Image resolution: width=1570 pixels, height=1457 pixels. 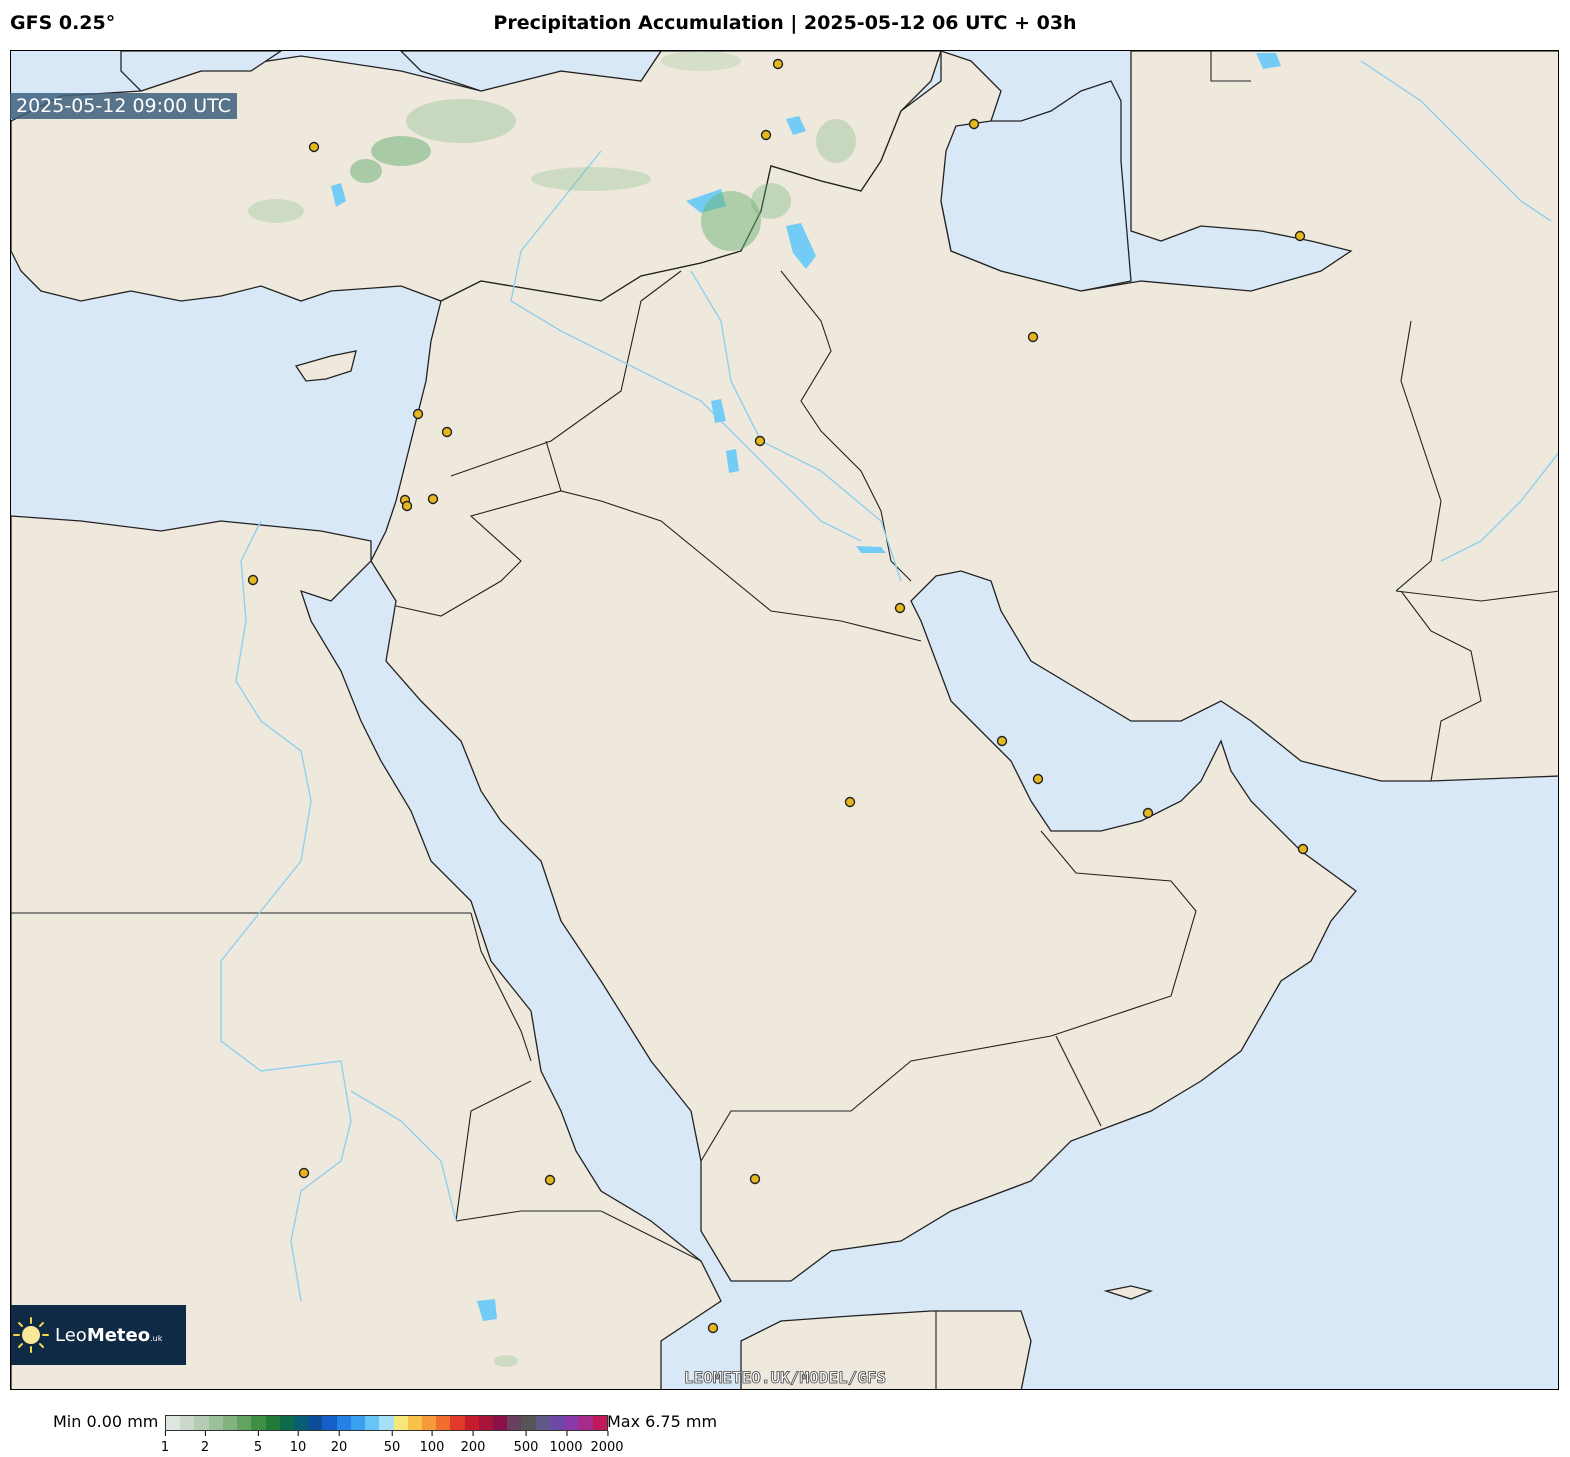 I want to click on logo-text: LeoMeteo.uk, so click(x=108, y=1335).